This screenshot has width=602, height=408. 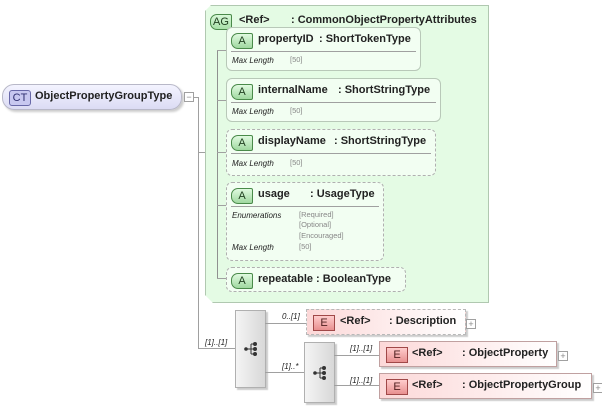 I want to click on complex-type-badge: CT, so click(x=20, y=98).